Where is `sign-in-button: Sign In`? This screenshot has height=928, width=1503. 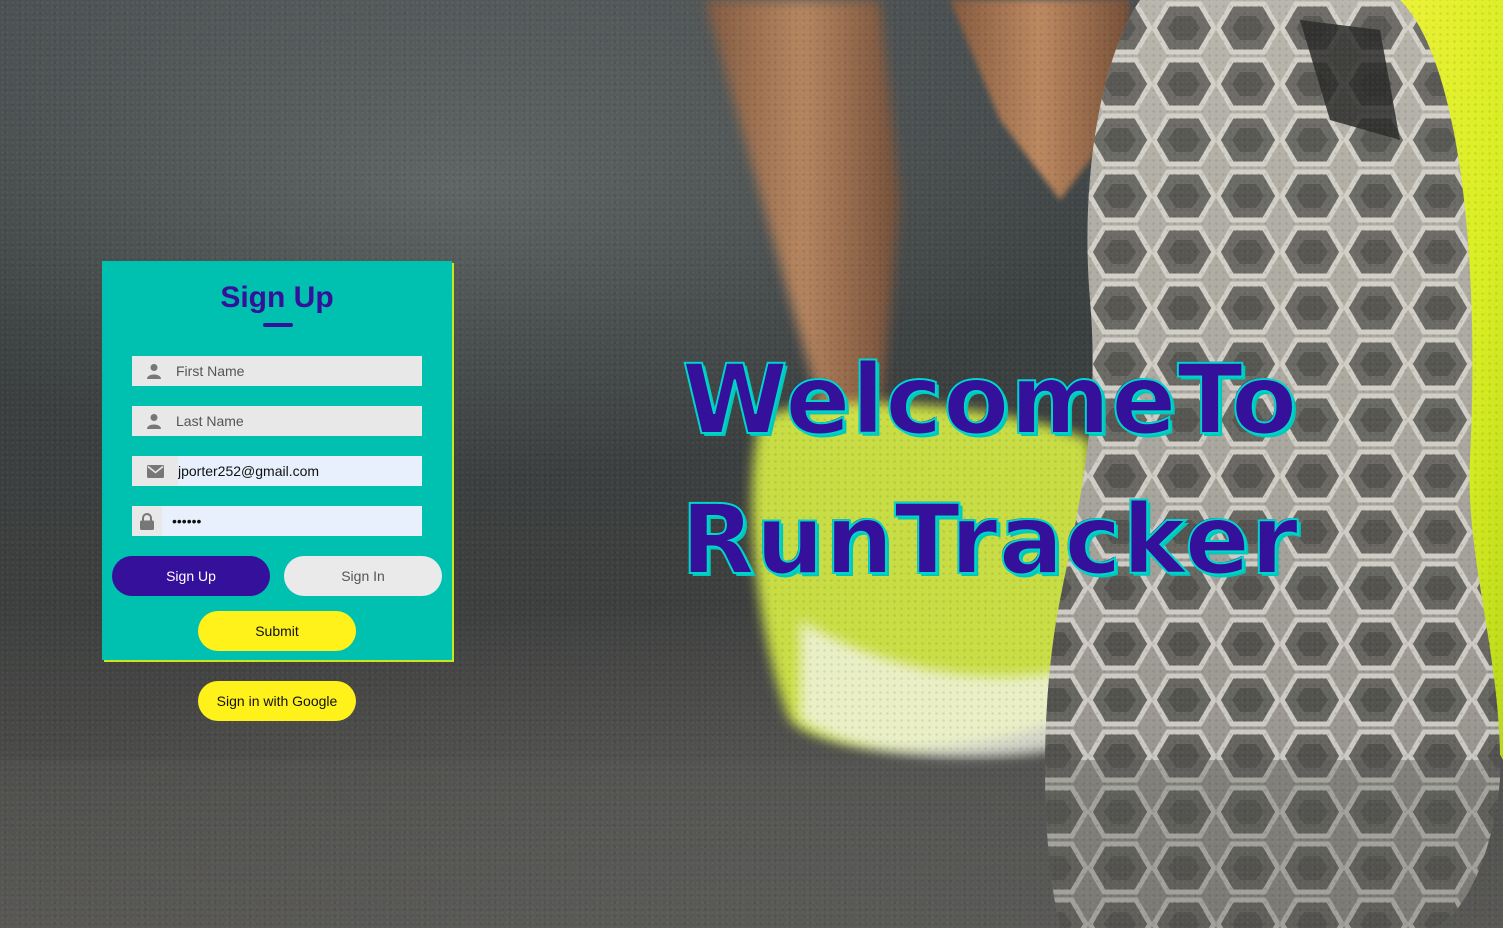
sign-in-button: Sign In is located at coordinates (363, 576).